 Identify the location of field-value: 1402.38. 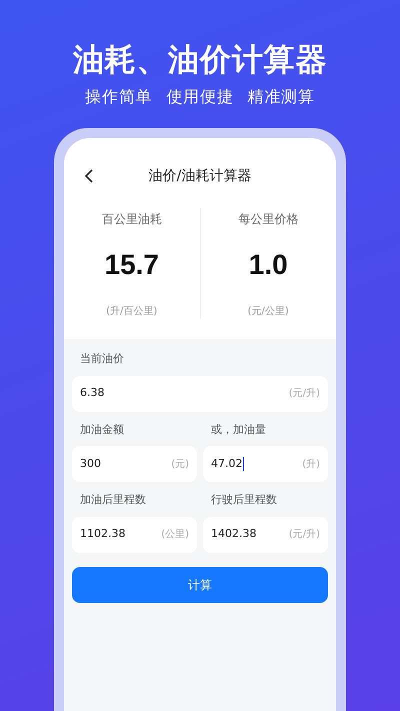
(233, 534).